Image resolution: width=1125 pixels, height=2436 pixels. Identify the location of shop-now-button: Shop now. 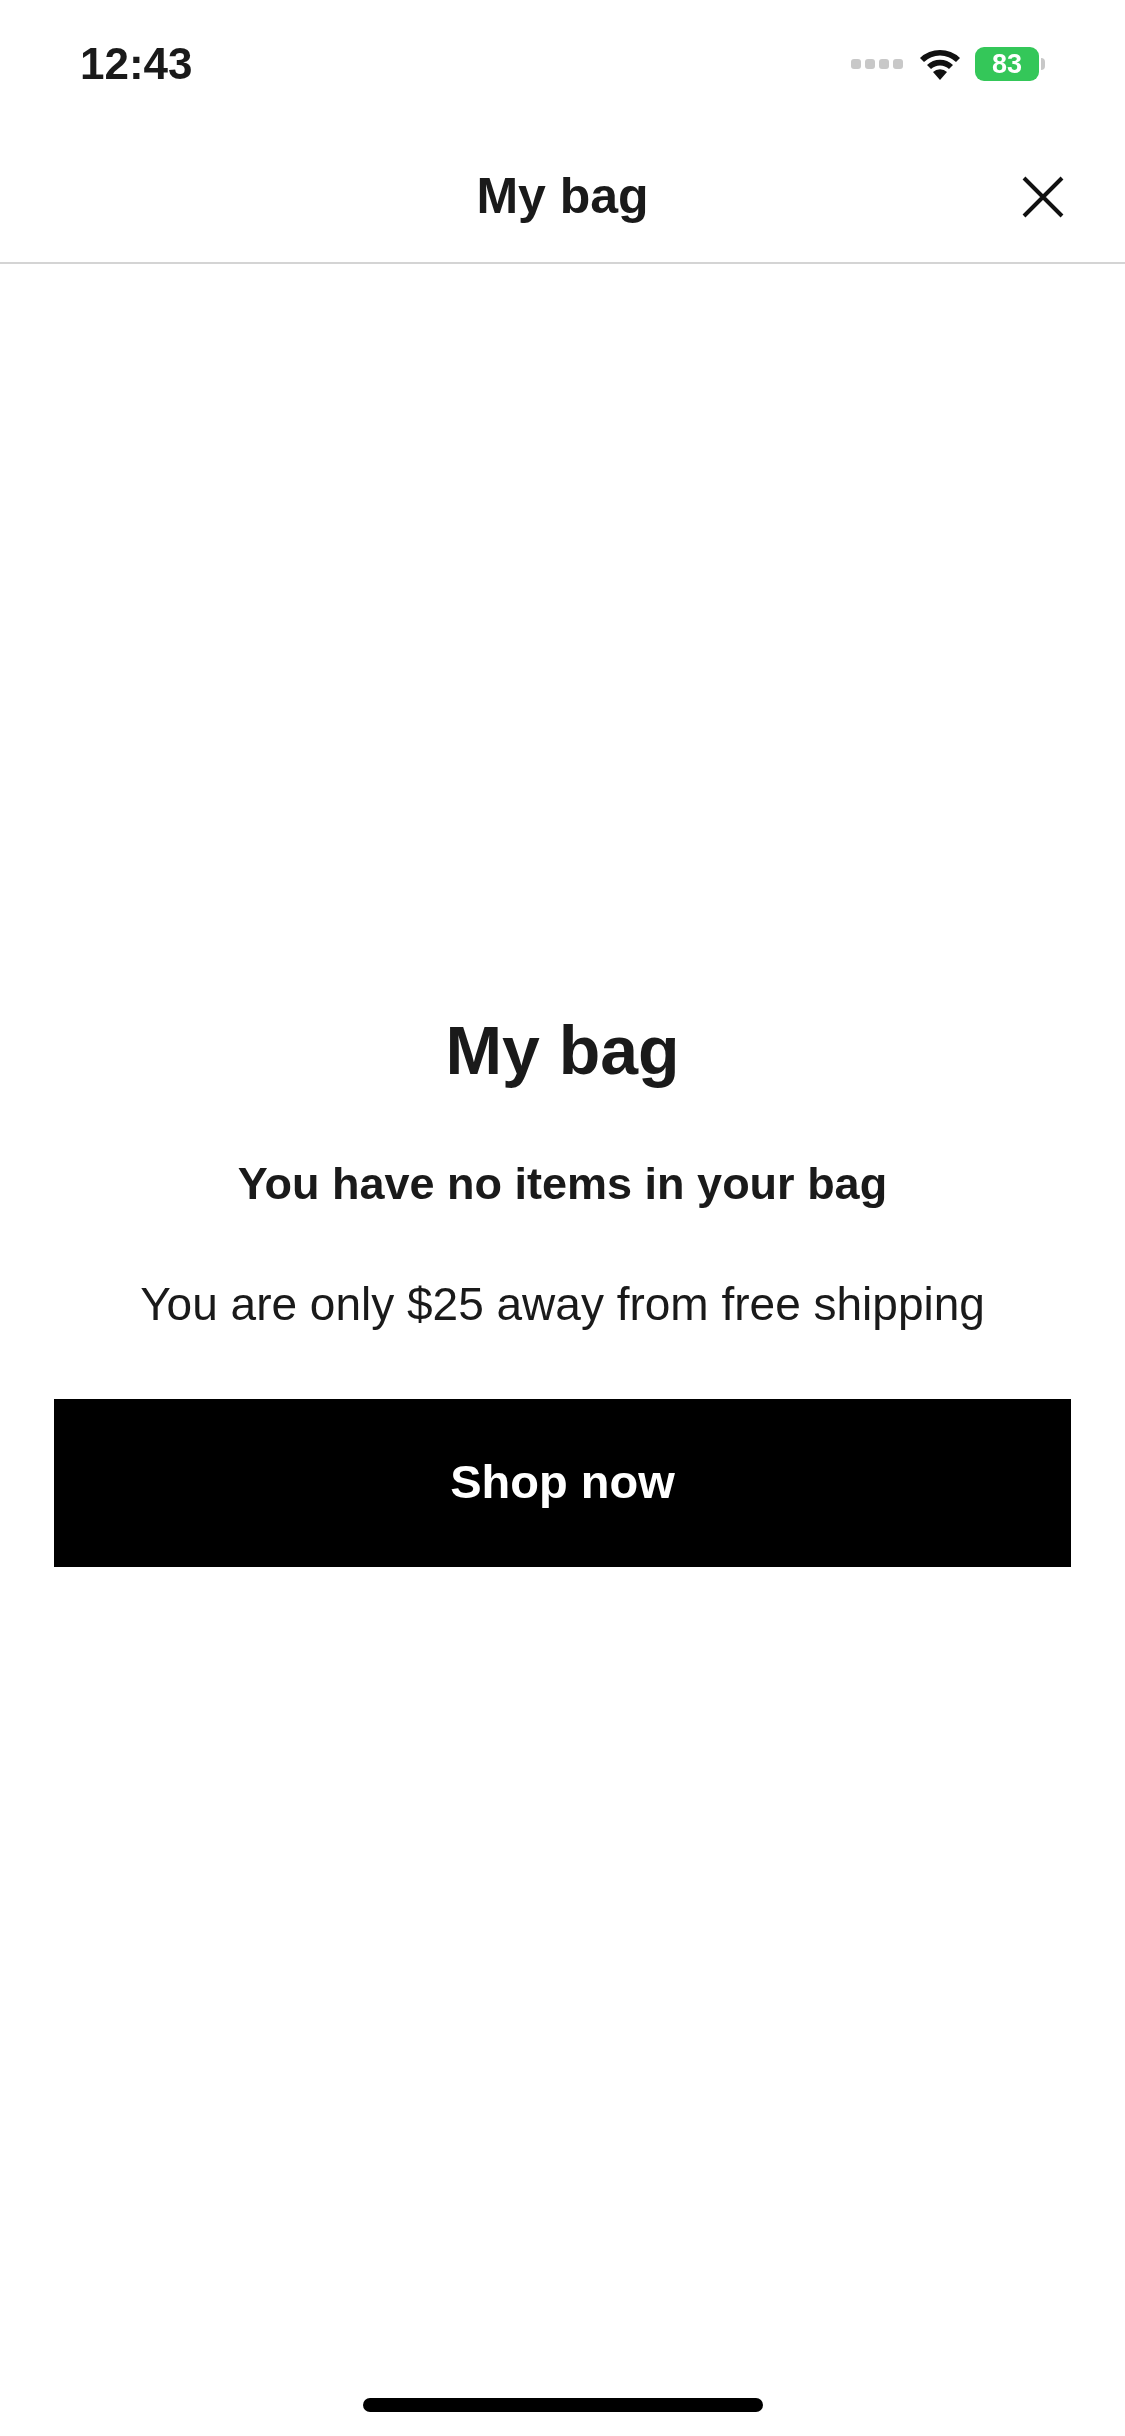
(562, 1482).